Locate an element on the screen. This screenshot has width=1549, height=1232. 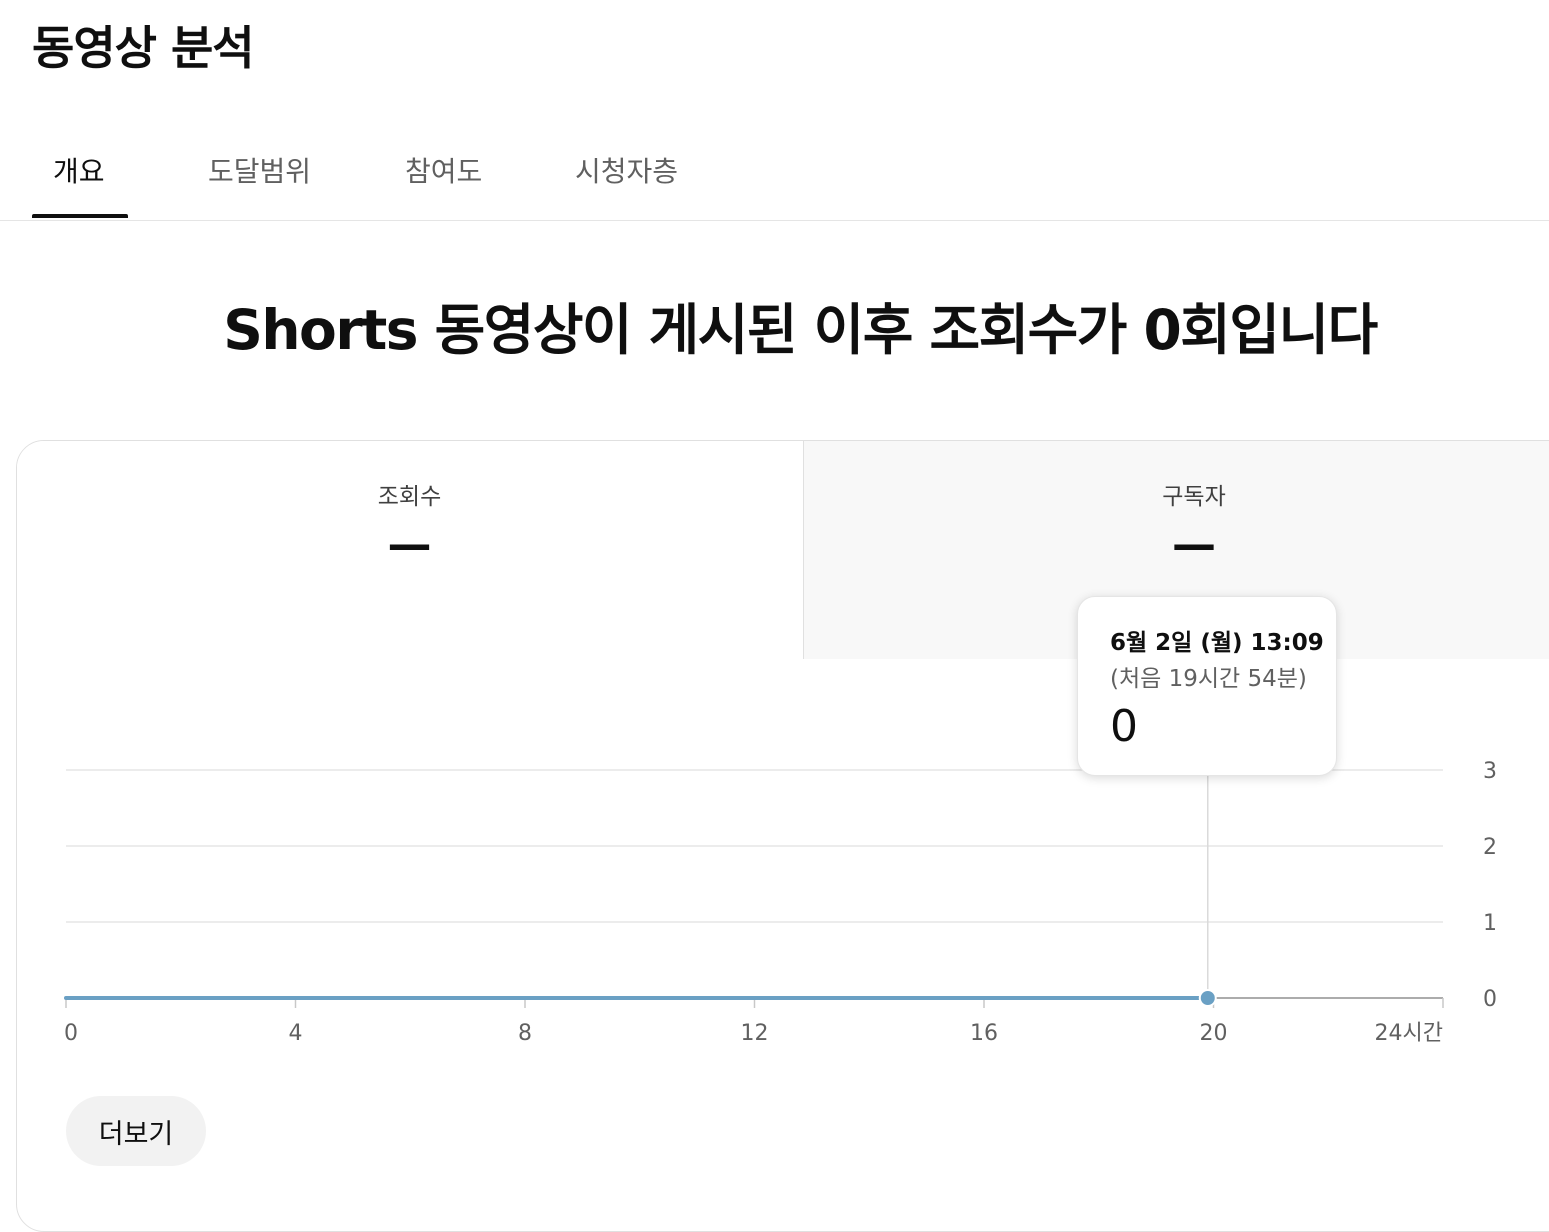
y-tick-label: 1 is located at coordinates (1490, 923).